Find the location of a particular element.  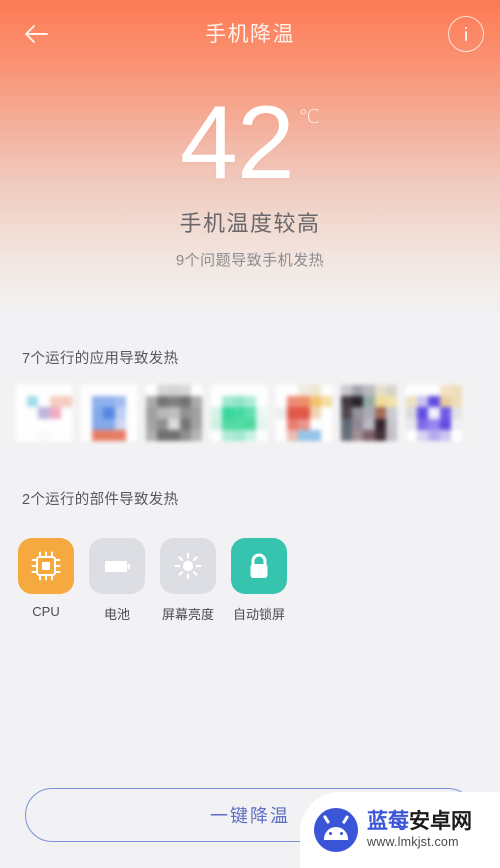

part-item-brightness: 屏幕亮度 is located at coordinates (188, 580).